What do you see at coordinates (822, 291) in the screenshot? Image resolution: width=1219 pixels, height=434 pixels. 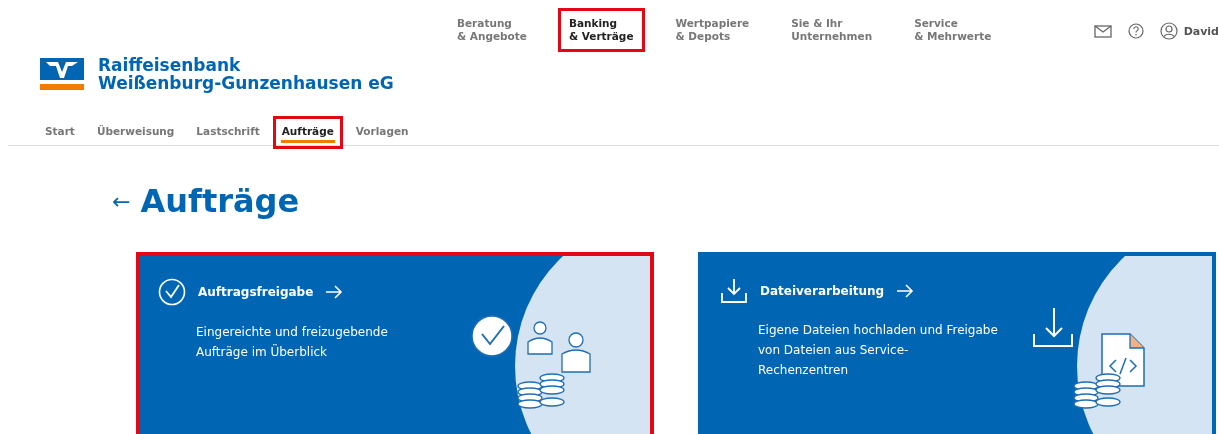 I see `card-title-link: Dateiverarbeitung` at bounding box center [822, 291].